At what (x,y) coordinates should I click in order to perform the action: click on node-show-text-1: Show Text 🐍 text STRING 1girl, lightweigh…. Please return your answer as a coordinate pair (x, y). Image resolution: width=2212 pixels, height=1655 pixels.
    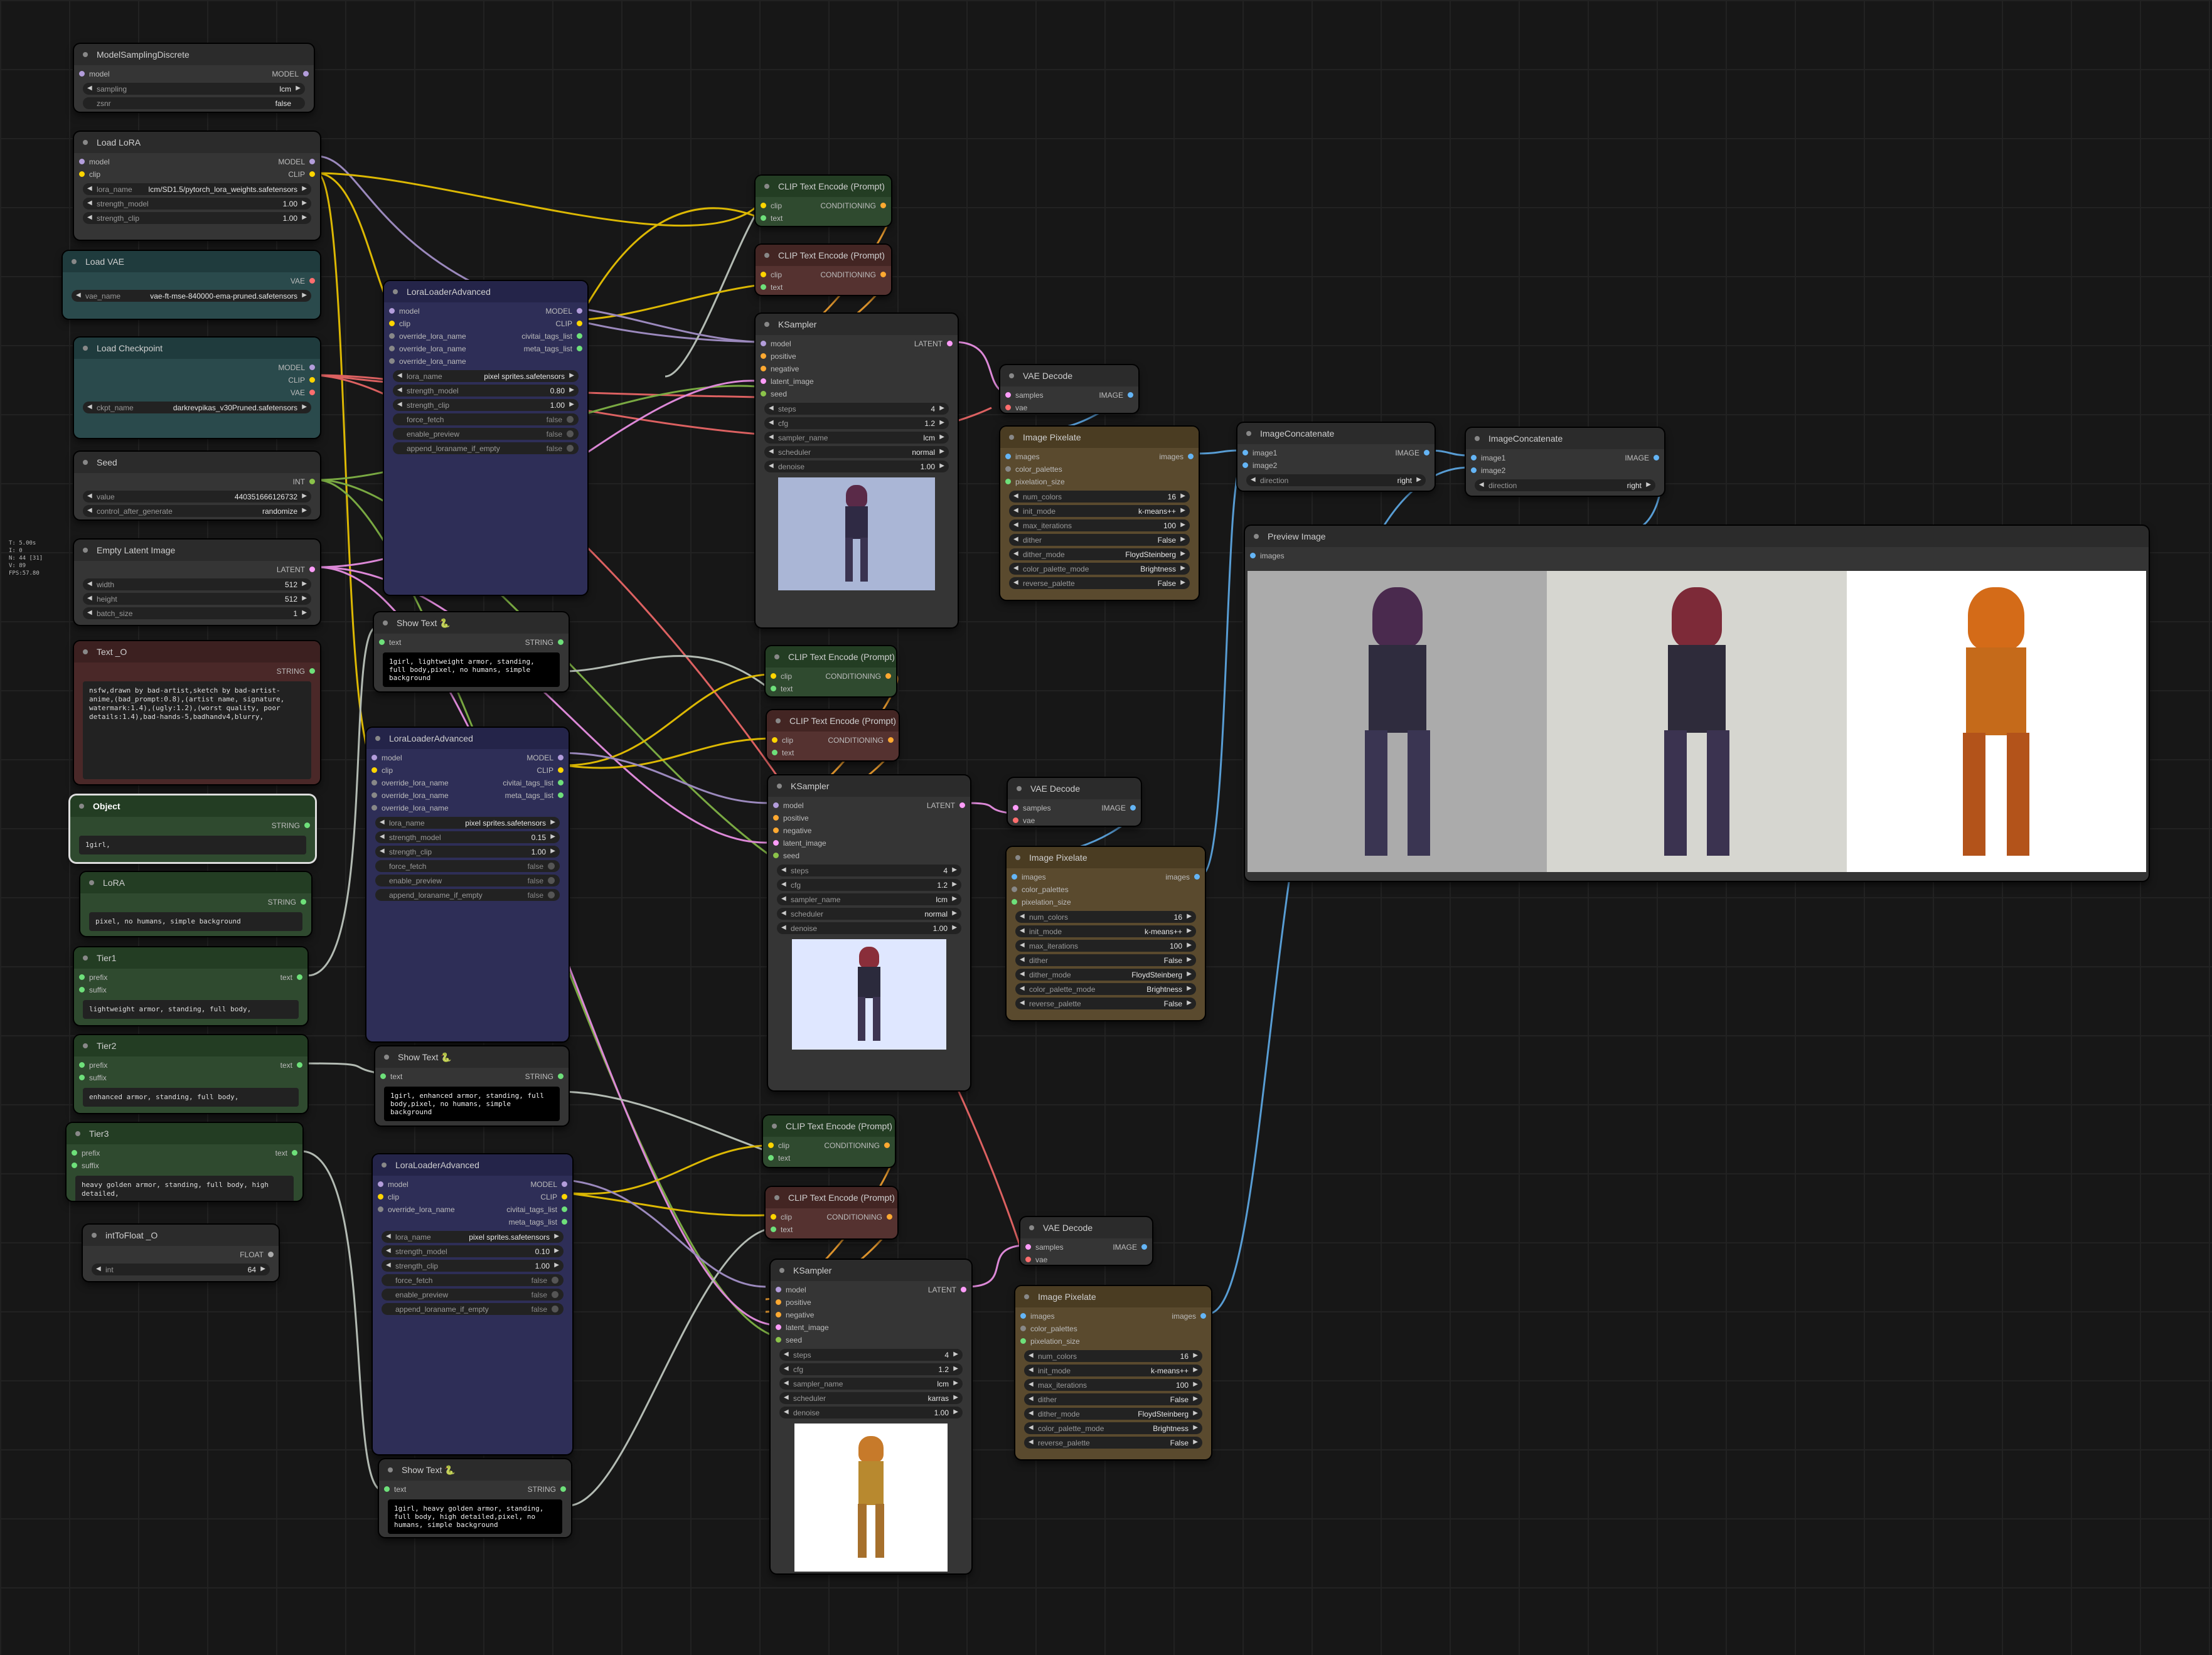
    Looking at the image, I should click on (471, 651).